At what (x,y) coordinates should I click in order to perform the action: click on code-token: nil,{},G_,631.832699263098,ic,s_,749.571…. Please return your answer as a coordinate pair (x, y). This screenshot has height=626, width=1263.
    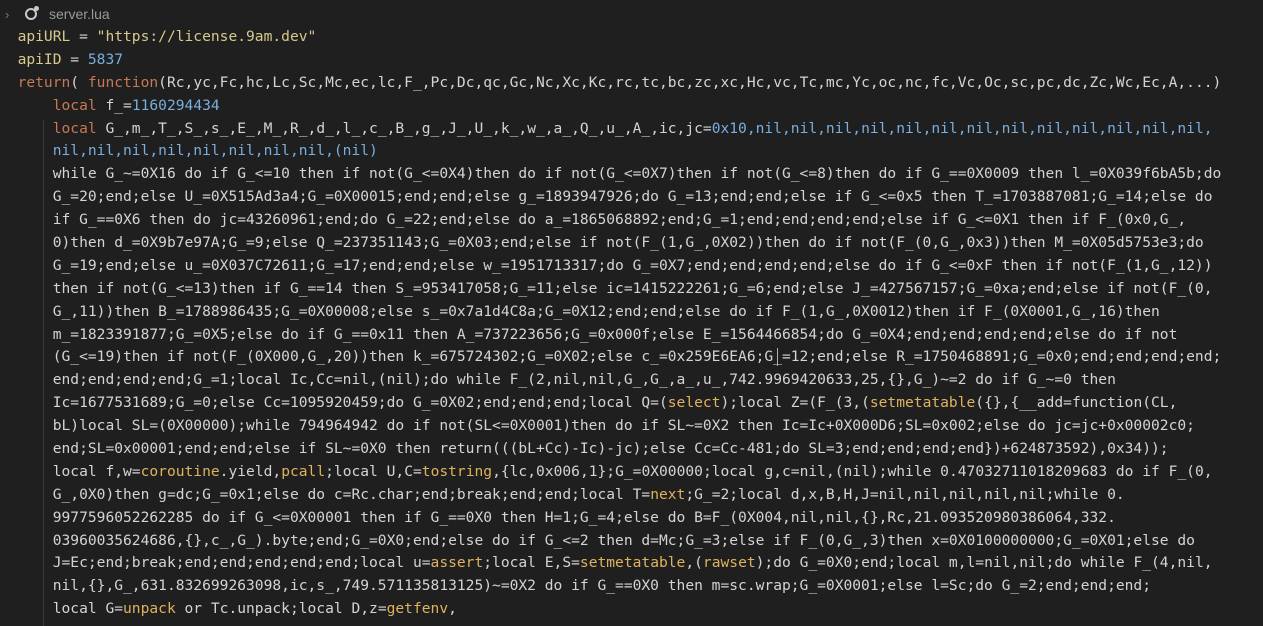
    Looking at the image, I should click on (584, 586).